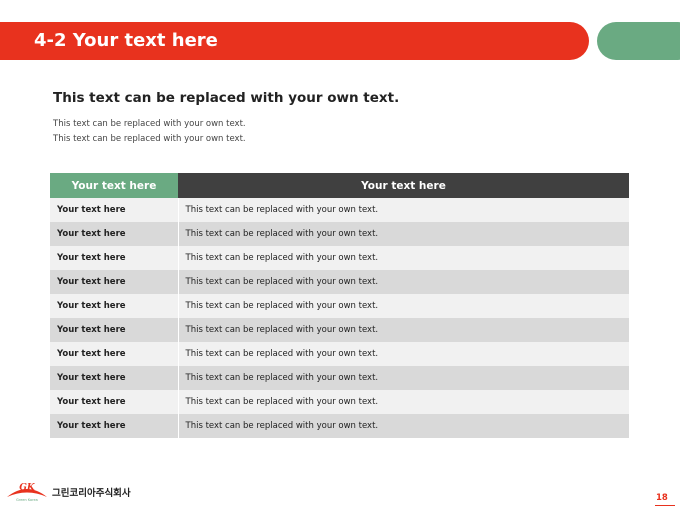 The width and height of the screenshot is (680, 510). Describe the element at coordinates (126, 40) in the screenshot. I see `slide-title: 4-2 Your text here` at that location.